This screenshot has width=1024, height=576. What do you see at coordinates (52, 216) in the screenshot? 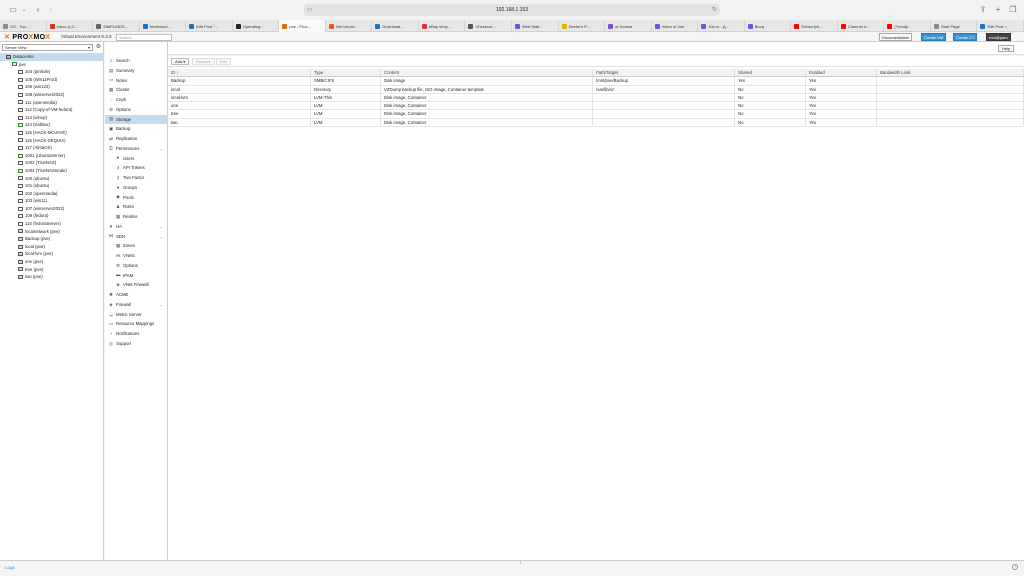
I see `tree-node: 109 (fedora)` at bounding box center [52, 216].